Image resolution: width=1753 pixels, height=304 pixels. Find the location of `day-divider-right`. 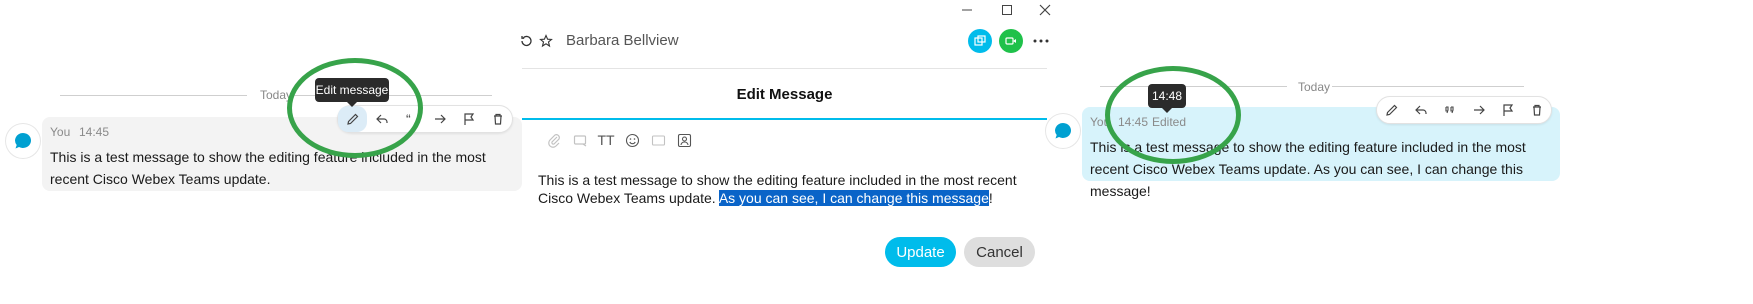

day-divider-right is located at coordinates (1428, 86).